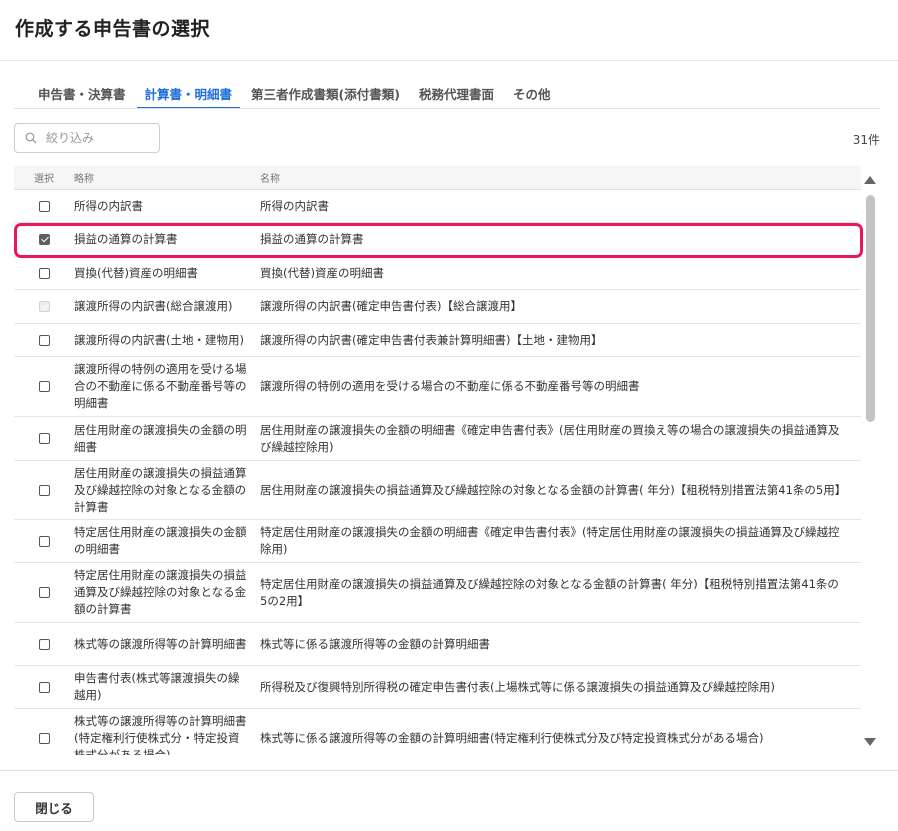 Image resolution: width=898 pixels, height=831 pixels. I want to click on row-name: 譲渡所得の内訳書(確定申告書付表兼計算明細書)【土地・建物用】, so click(431, 339).